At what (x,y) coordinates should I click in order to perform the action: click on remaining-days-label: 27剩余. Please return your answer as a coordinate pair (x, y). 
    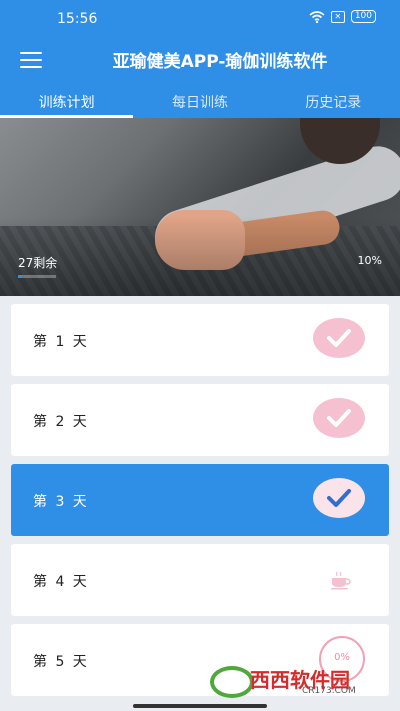
    Looking at the image, I should click on (38, 263).